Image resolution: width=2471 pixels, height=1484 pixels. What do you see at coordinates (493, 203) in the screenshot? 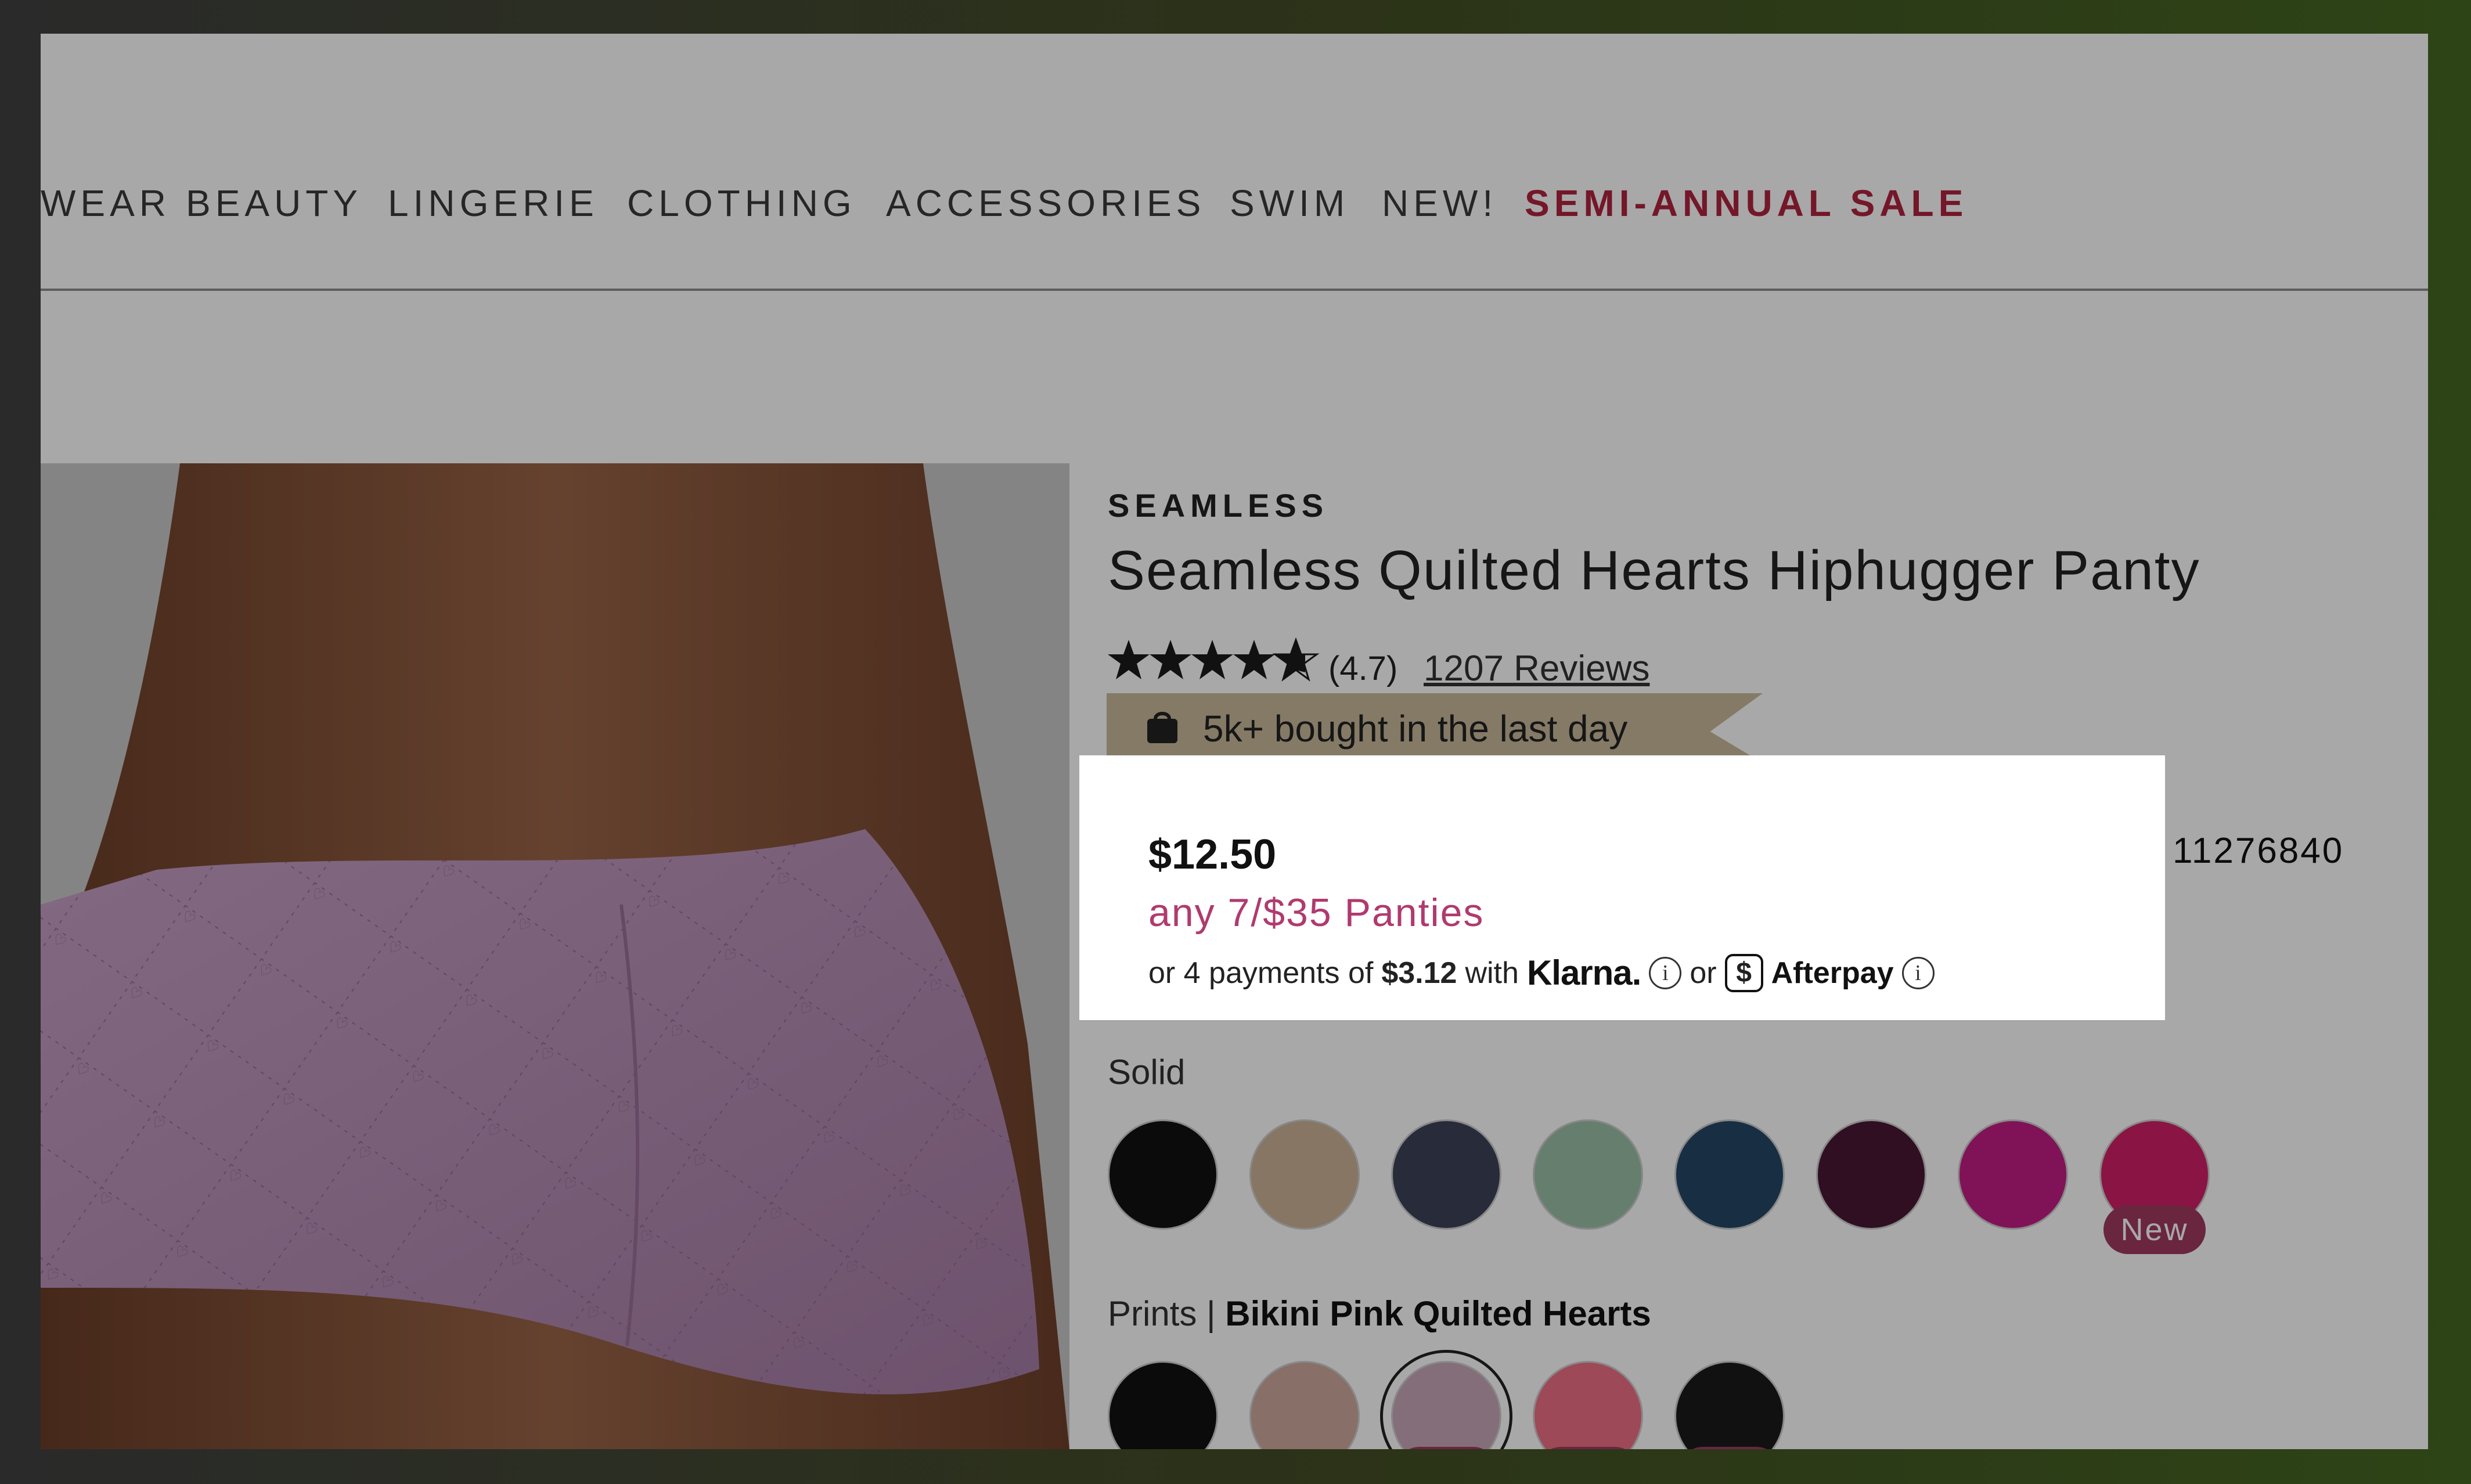
I see `nav-item-lingerie: LINGERIE` at bounding box center [493, 203].